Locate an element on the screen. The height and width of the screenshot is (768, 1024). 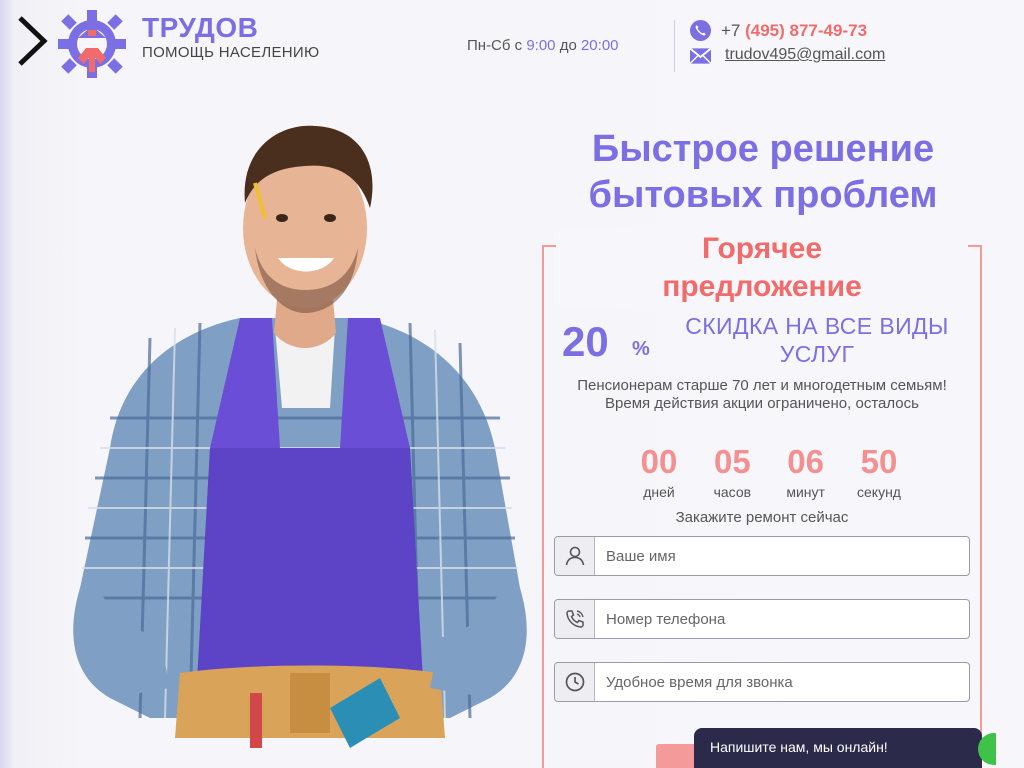
brand-title: ТРУДОВ is located at coordinates (200, 28).